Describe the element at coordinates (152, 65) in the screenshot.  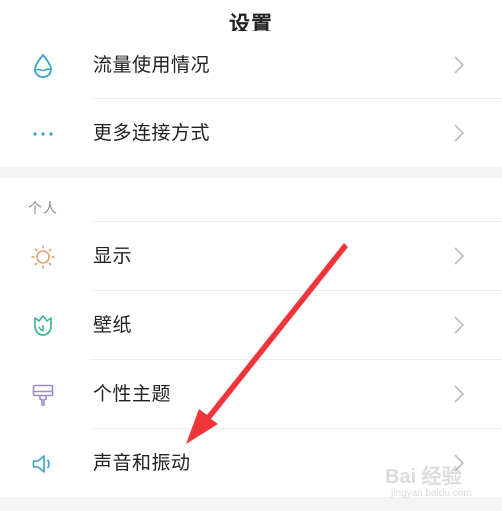
I see `settings-item-label: 流量使用情况` at that location.